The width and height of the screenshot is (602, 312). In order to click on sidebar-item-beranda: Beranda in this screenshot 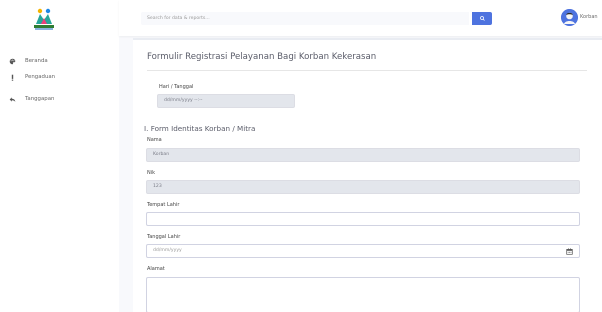, I will do `click(28, 61)`.